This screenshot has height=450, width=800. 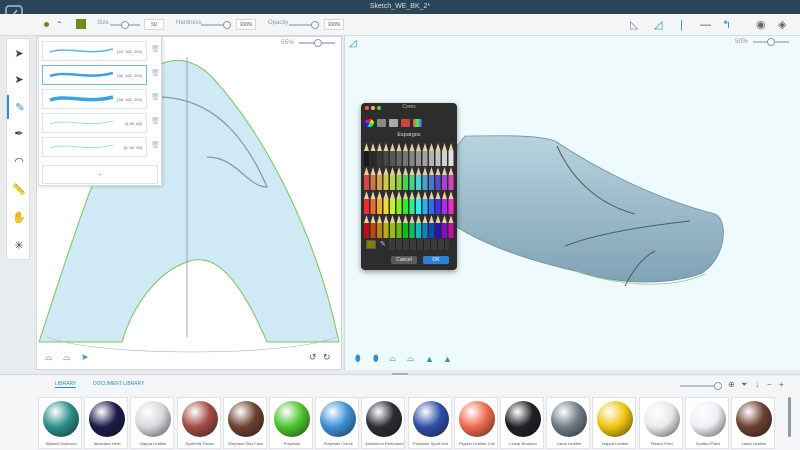 What do you see at coordinates (317, 43) in the screenshot?
I see `left-zoom-slider` at bounding box center [317, 43].